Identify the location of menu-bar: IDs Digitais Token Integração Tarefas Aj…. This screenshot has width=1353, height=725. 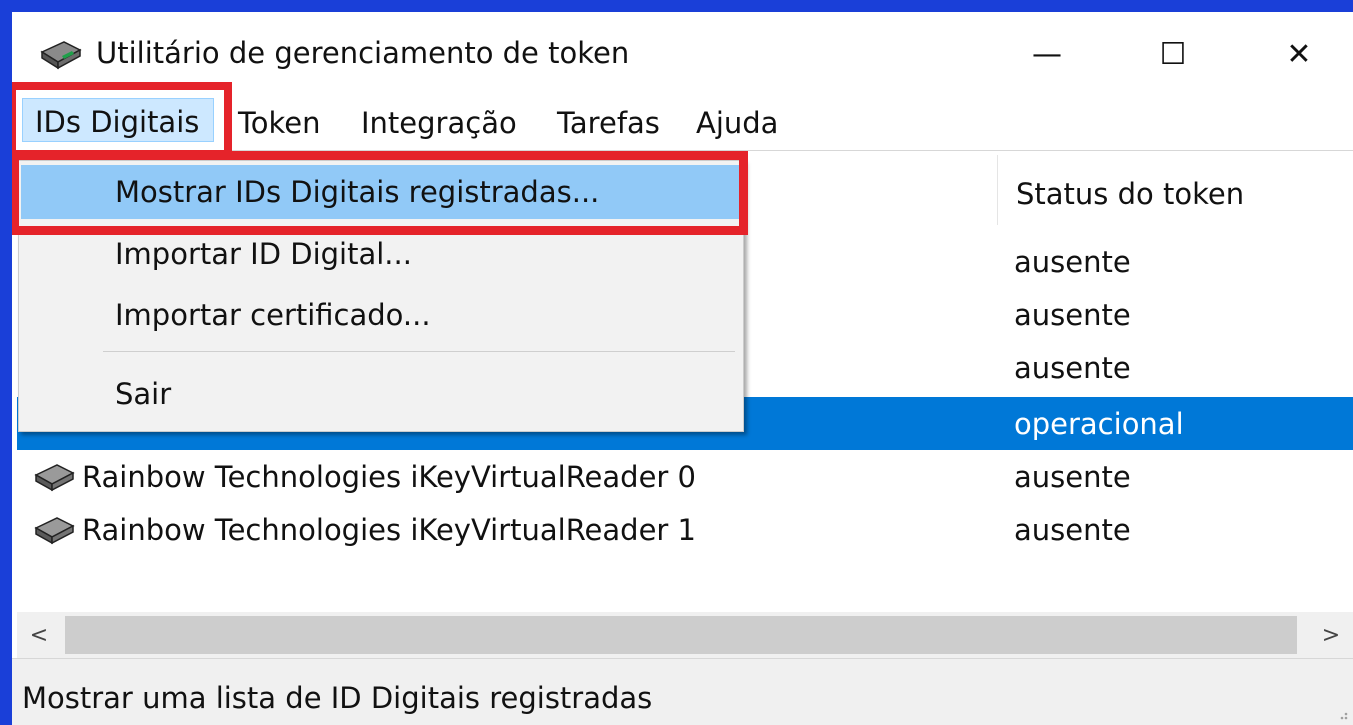
(682, 116).